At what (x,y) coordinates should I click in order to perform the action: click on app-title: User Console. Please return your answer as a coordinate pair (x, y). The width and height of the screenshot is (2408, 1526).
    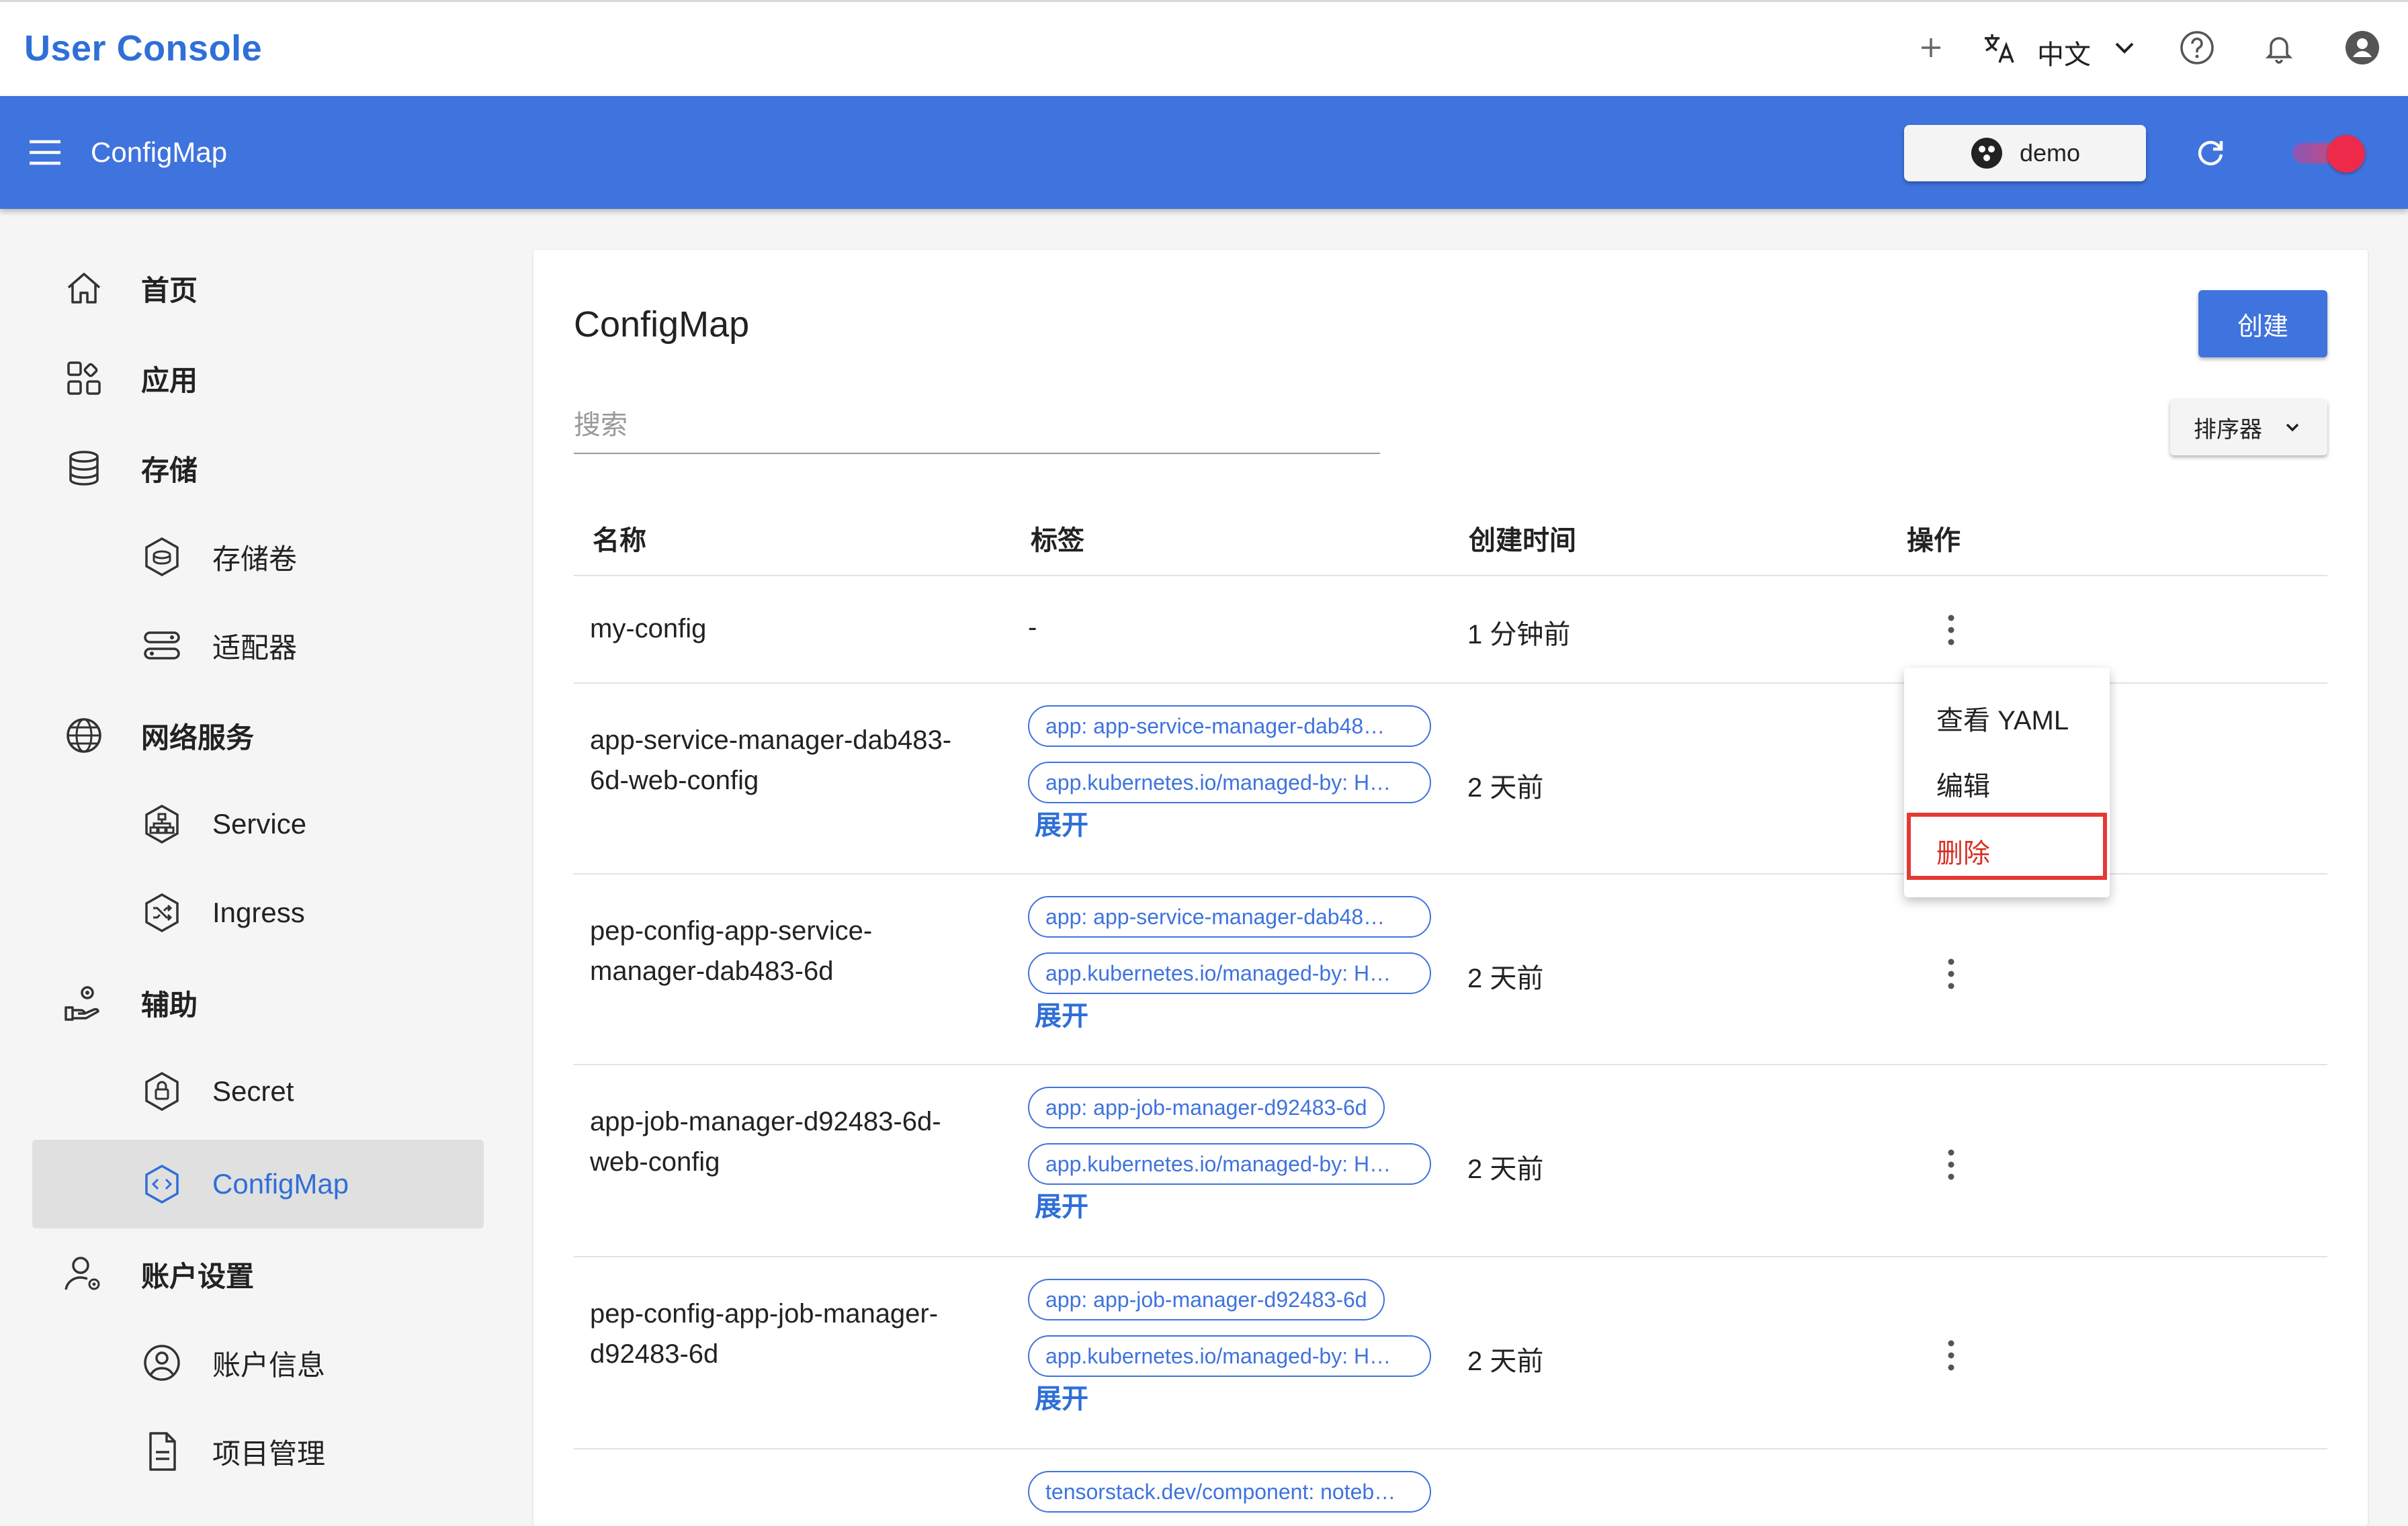
    Looking at the image, I should click on (143, 48).